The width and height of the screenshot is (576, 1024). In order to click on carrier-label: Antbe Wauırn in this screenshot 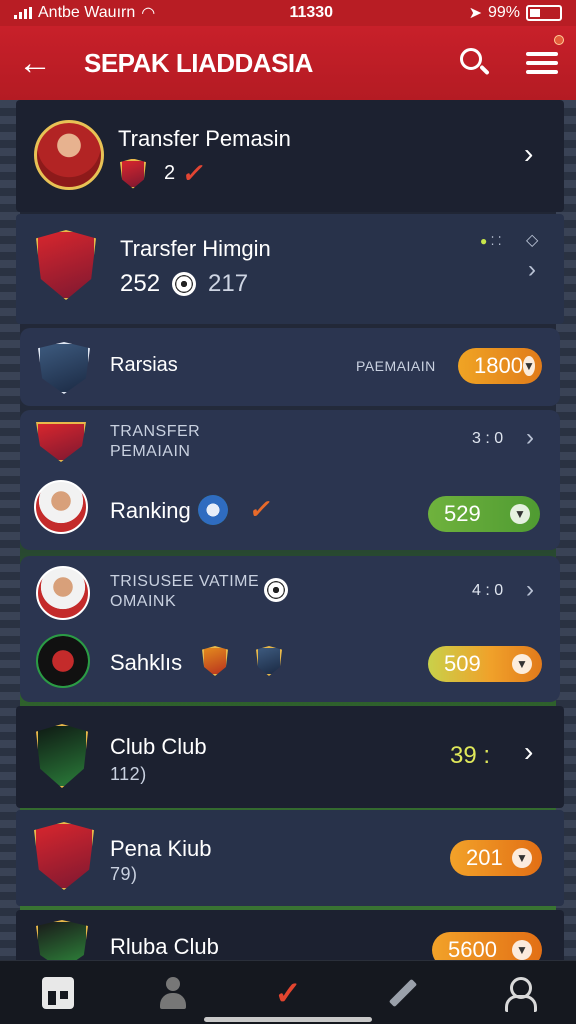, I will do `click(87, 12)`.